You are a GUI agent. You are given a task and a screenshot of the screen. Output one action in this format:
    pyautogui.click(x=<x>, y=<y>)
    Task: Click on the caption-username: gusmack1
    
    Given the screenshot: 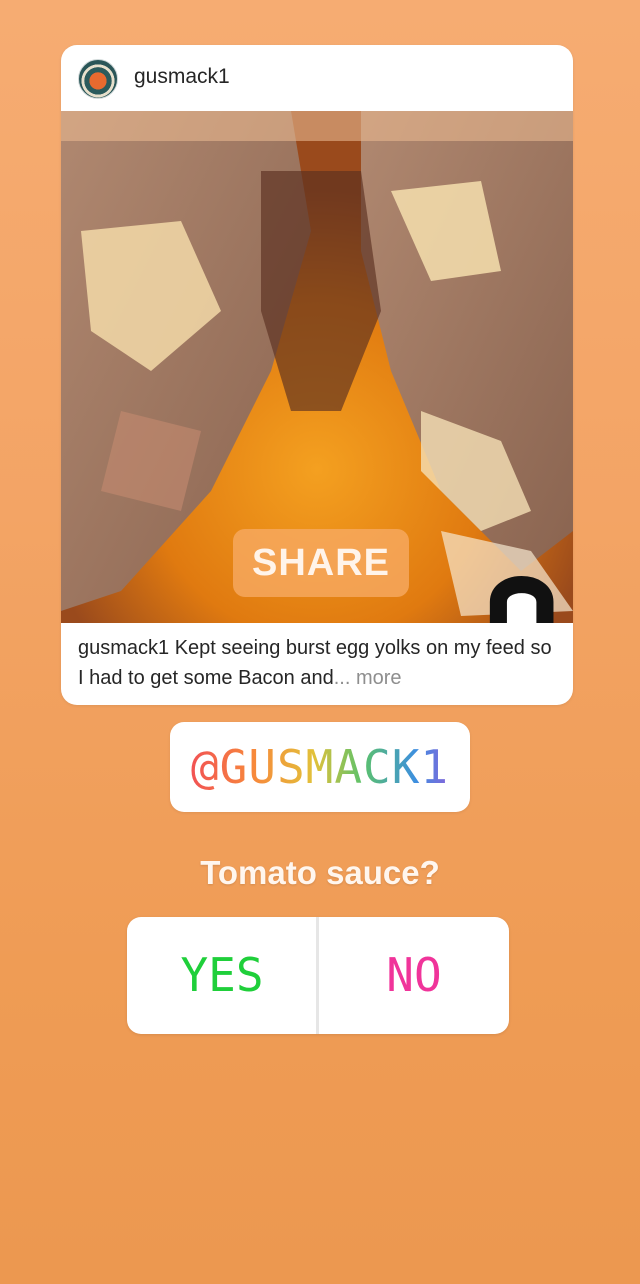 What is the action you would take?
    pyautogui.click(x=123, y=648)
    